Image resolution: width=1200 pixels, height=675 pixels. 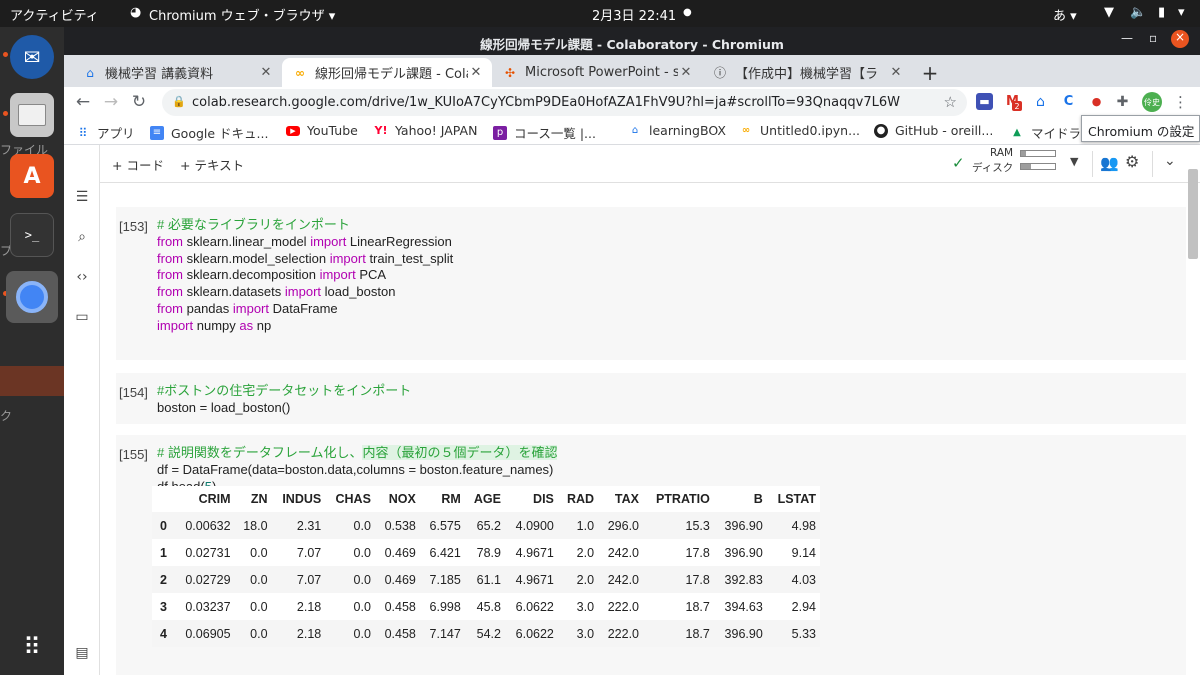 I want to click on bookmark-youtube: ▶ YouTube, so click(x=322, y=130).